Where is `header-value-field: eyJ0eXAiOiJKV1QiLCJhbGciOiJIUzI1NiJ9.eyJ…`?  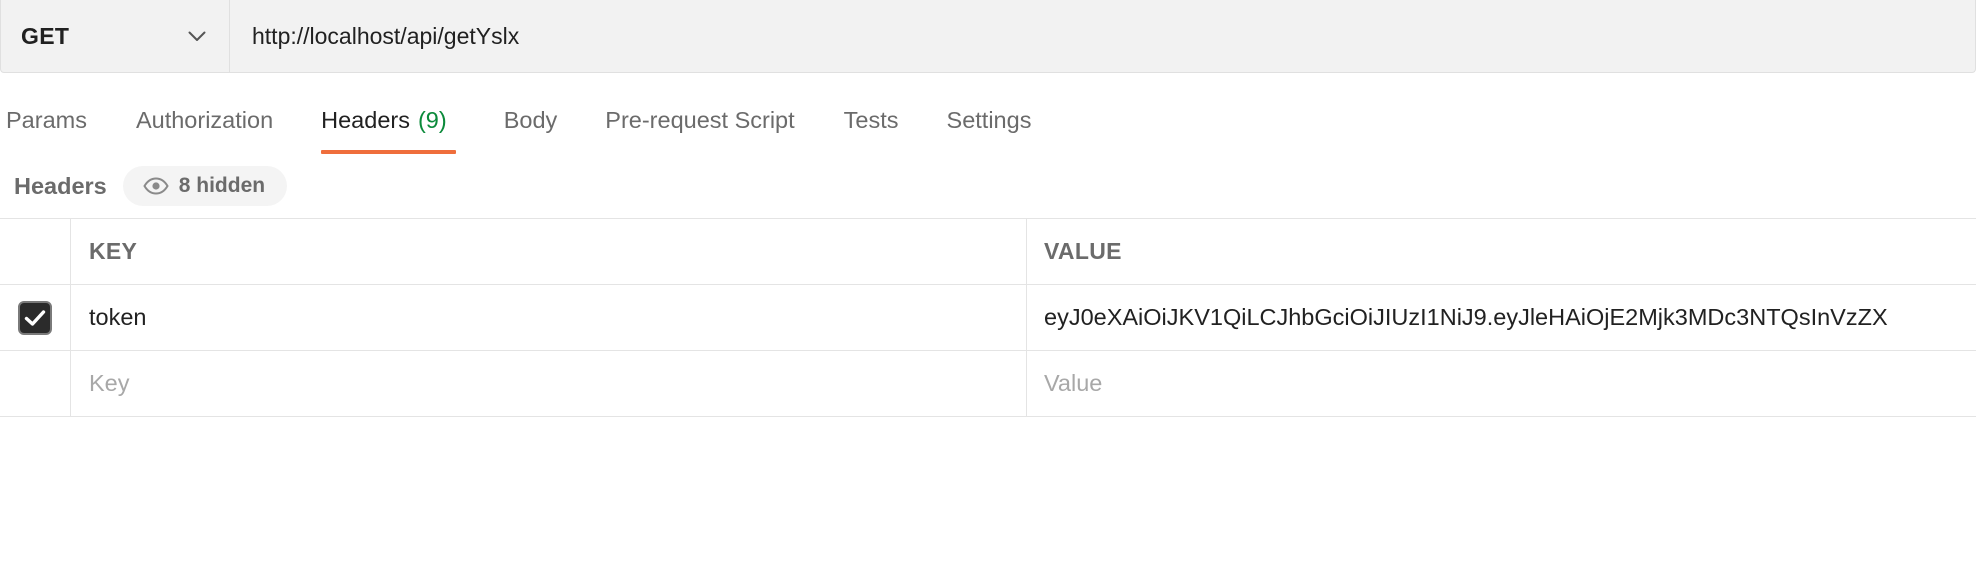 header-value-field: eyJ0eXAiOiJKV1QiLCJhbGciOiJIUzI1NiJ9.eyJ… is located at coordinates (1501, 317).